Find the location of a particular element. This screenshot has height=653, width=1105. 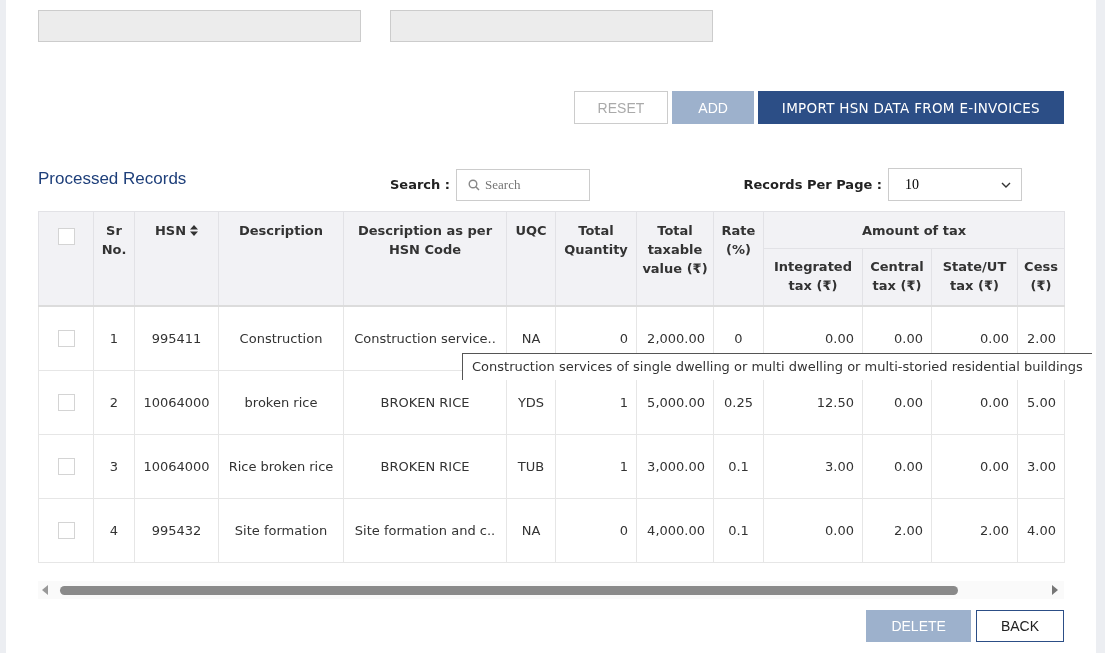

table-cell: broken rice is located at coordinates (281, 402).